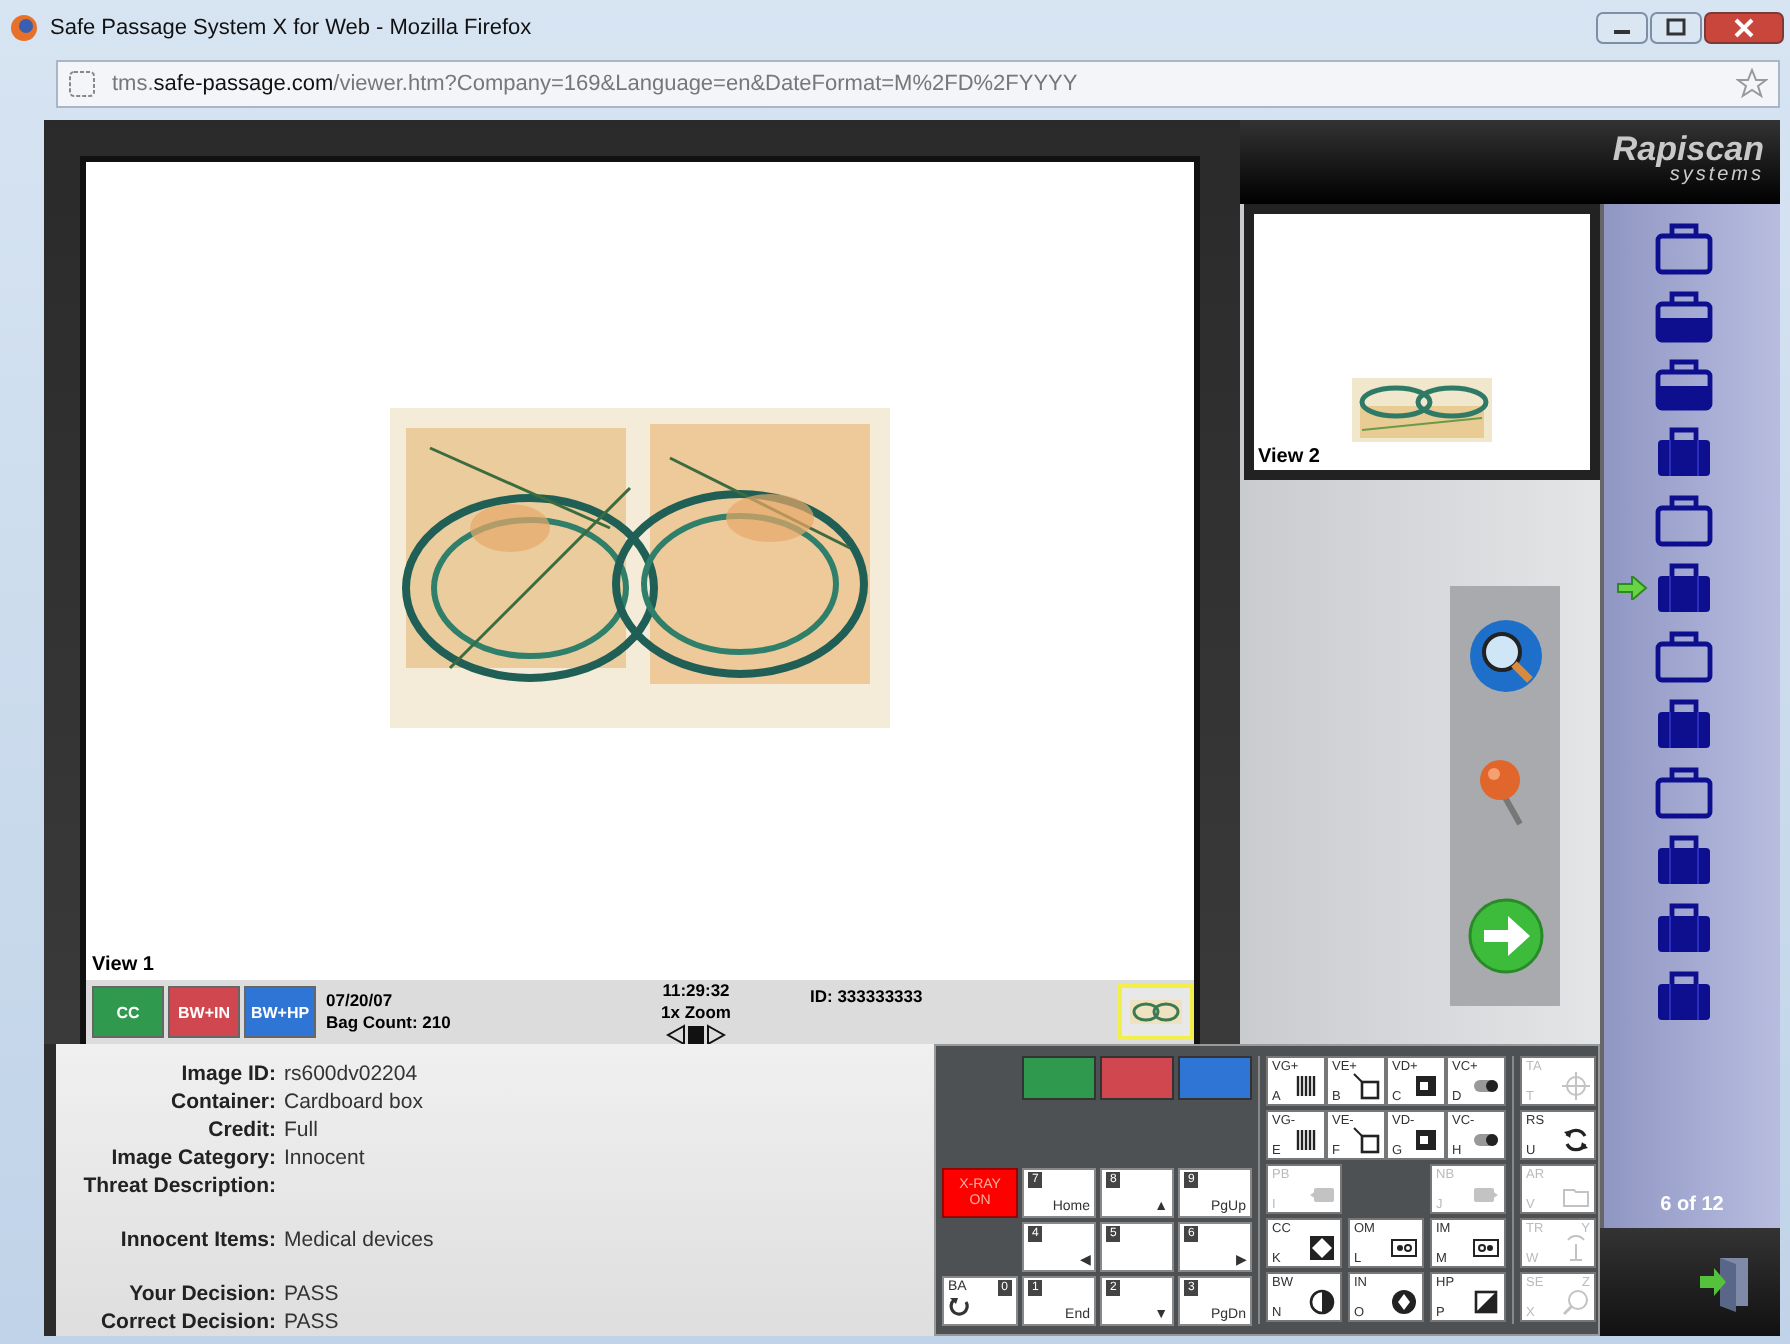  Describe the element at coordinates (1576, 1140) in the screenshot. I see `refresh-icon` at that location.